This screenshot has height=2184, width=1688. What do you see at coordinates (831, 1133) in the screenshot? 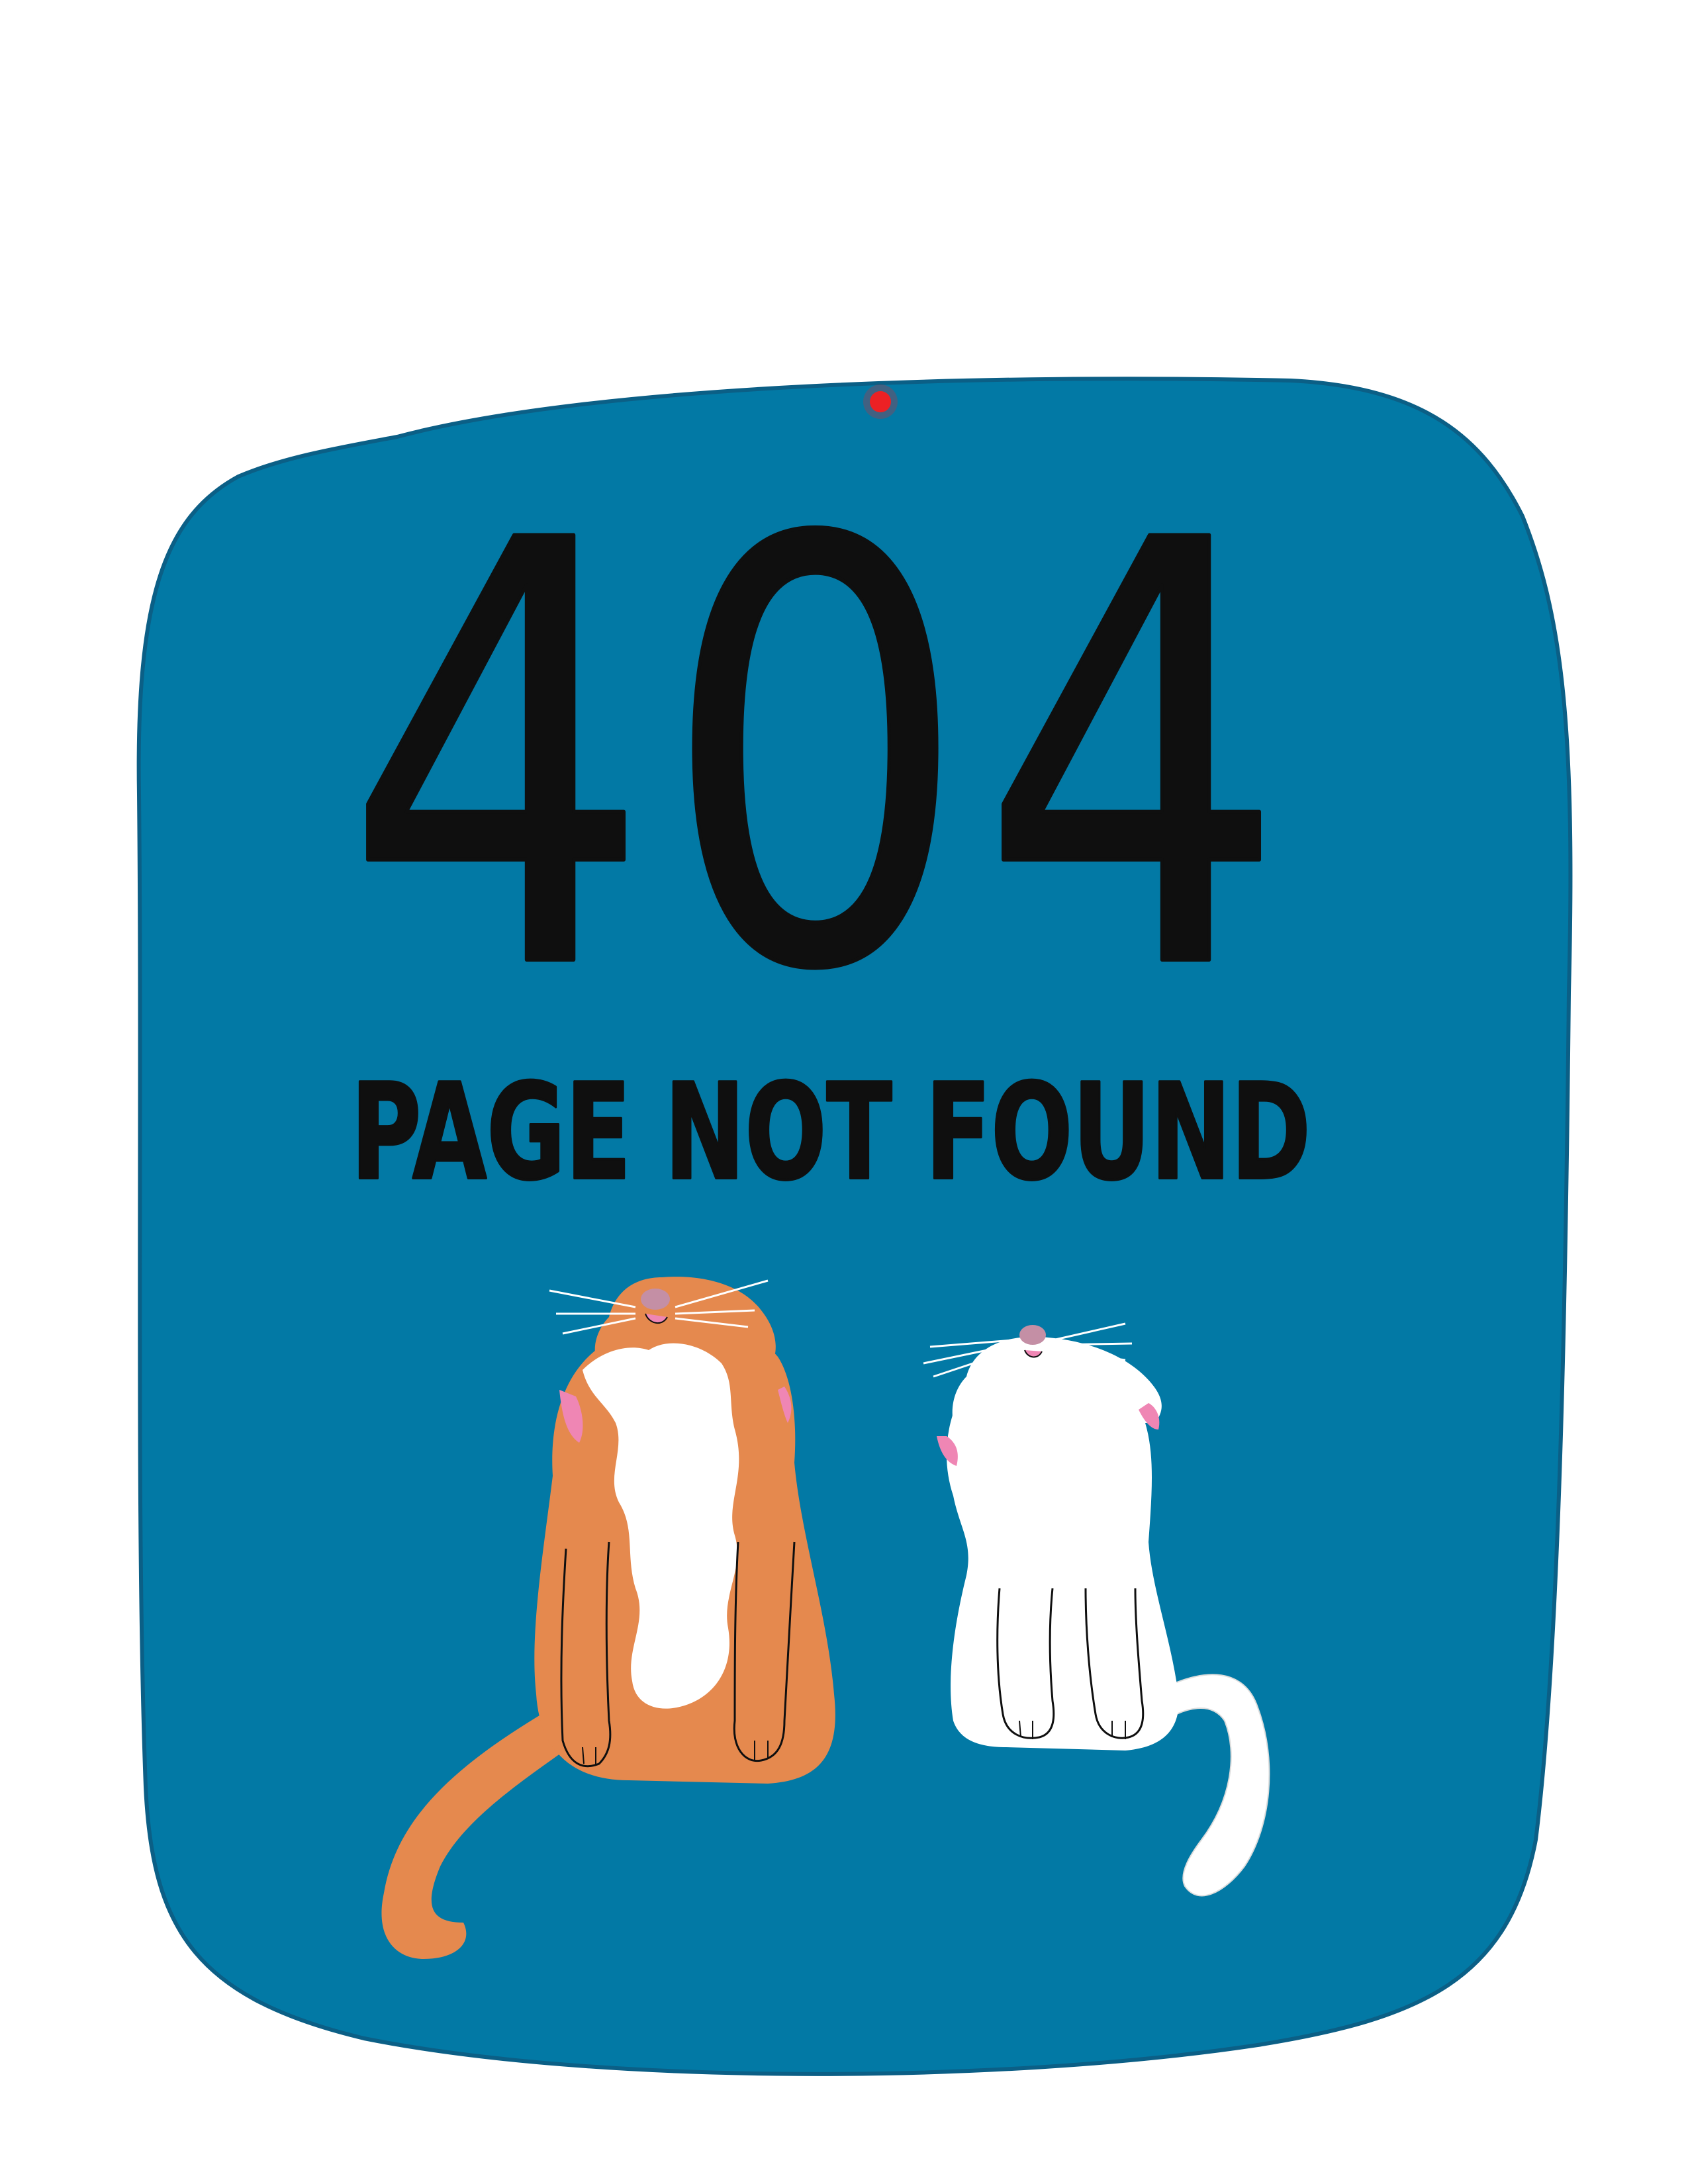
I see `error-message: PAGE NOT FOUND` at bounding box center [831, 1133].